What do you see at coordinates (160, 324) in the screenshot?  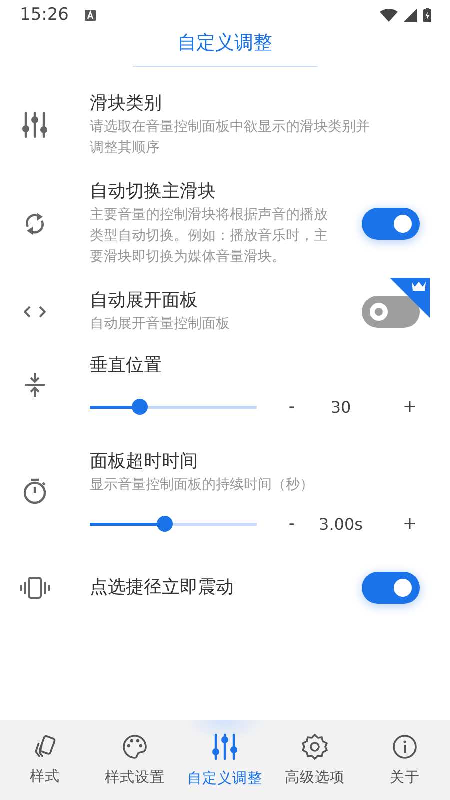 I see `setting-description: 自动展开音量控制面板` at bounding box center [160, 324].